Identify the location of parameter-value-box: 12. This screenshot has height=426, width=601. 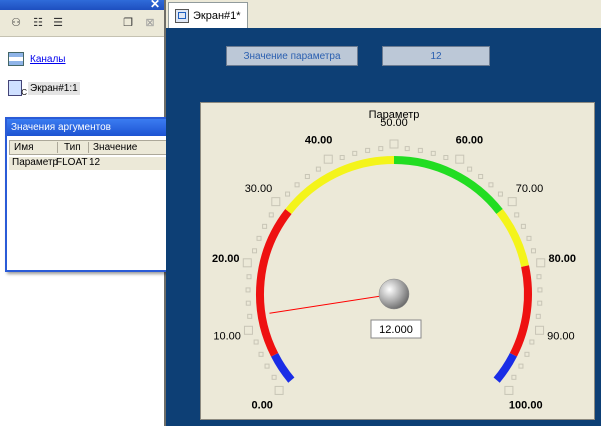
(436, 56).